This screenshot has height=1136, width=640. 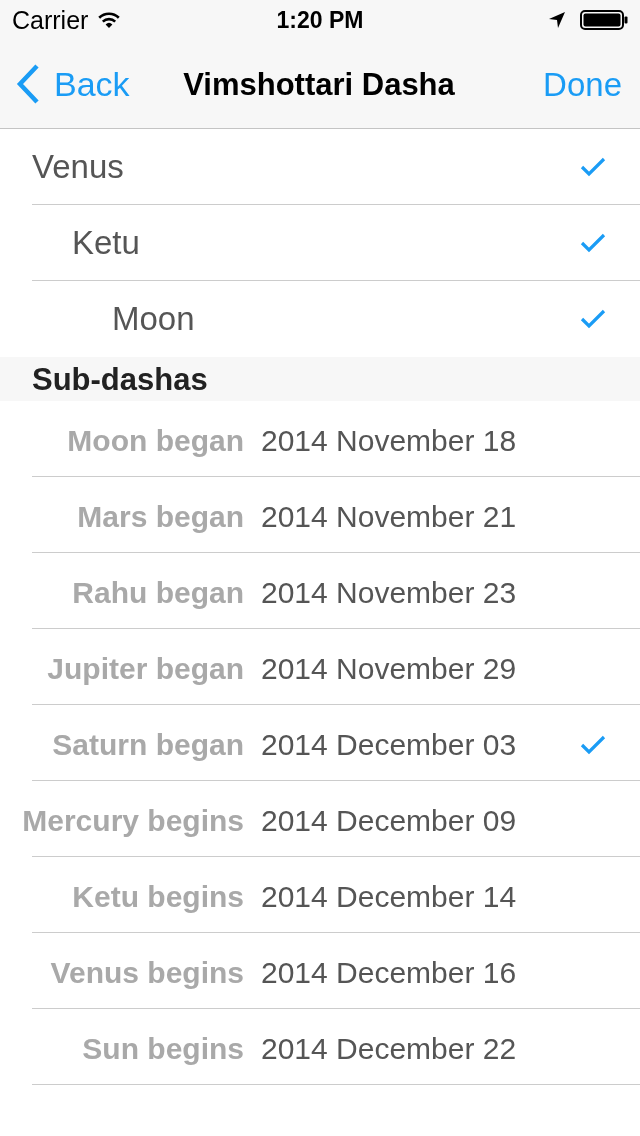 What do you see at coordinates (389, 744) in the screenshot?
I see `sub-dasha-date: 2014 December 03` at bounding box center [389, 744].